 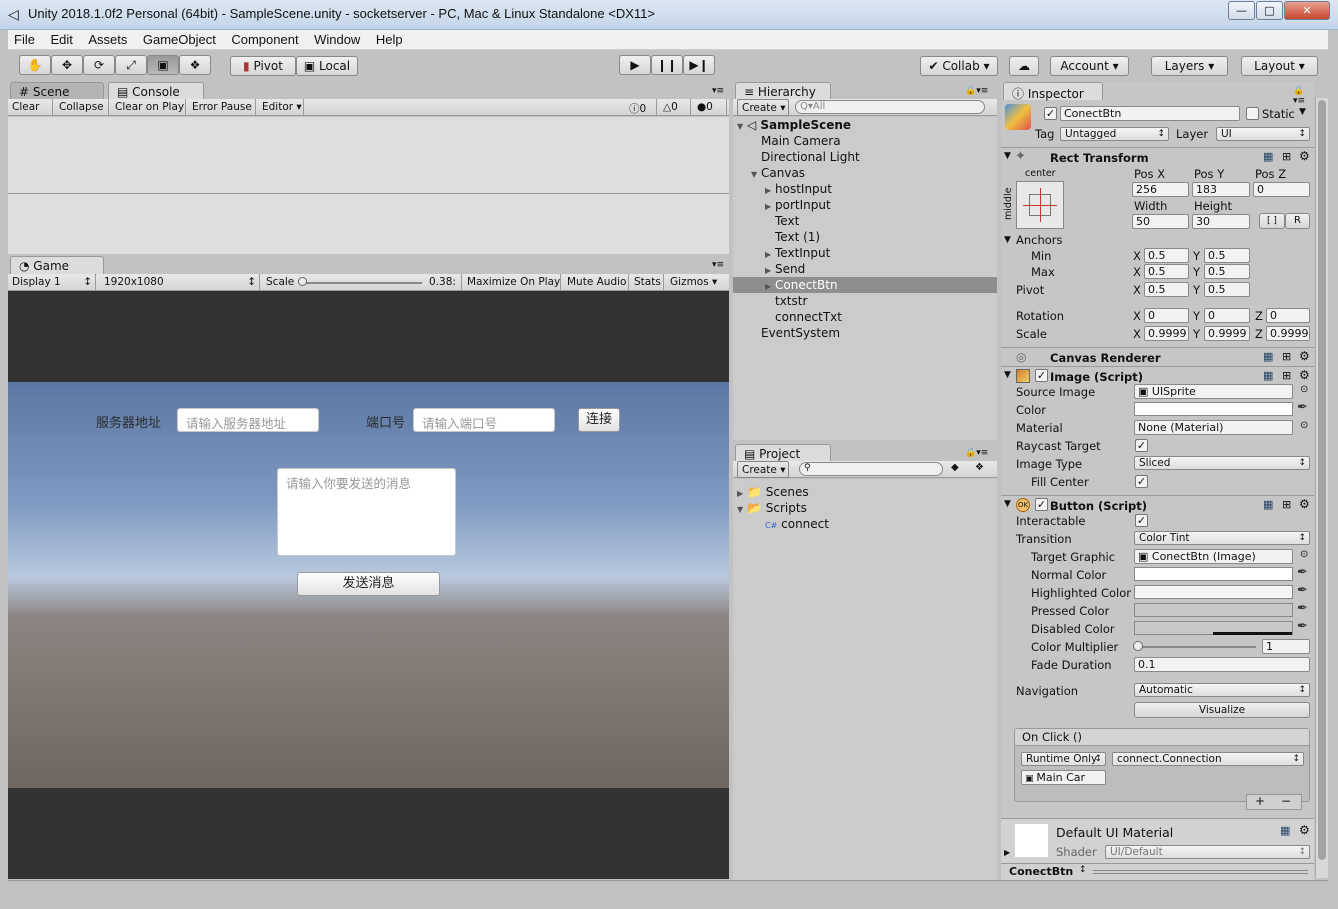 What do you see at coordinates (1302, 590) in the screenshot?
I see `eyedropper-icon: ✒` at bounding box center [1302, 590].